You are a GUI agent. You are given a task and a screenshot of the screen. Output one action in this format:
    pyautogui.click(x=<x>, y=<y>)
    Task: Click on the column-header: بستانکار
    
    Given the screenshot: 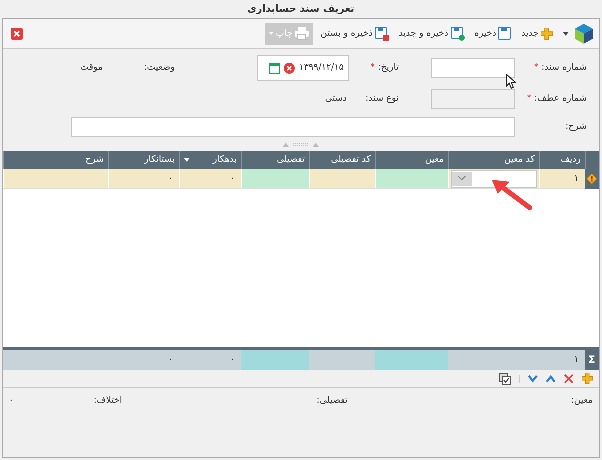 What is the action you would take?
    pyautogui.click(x=143, y=160)
    